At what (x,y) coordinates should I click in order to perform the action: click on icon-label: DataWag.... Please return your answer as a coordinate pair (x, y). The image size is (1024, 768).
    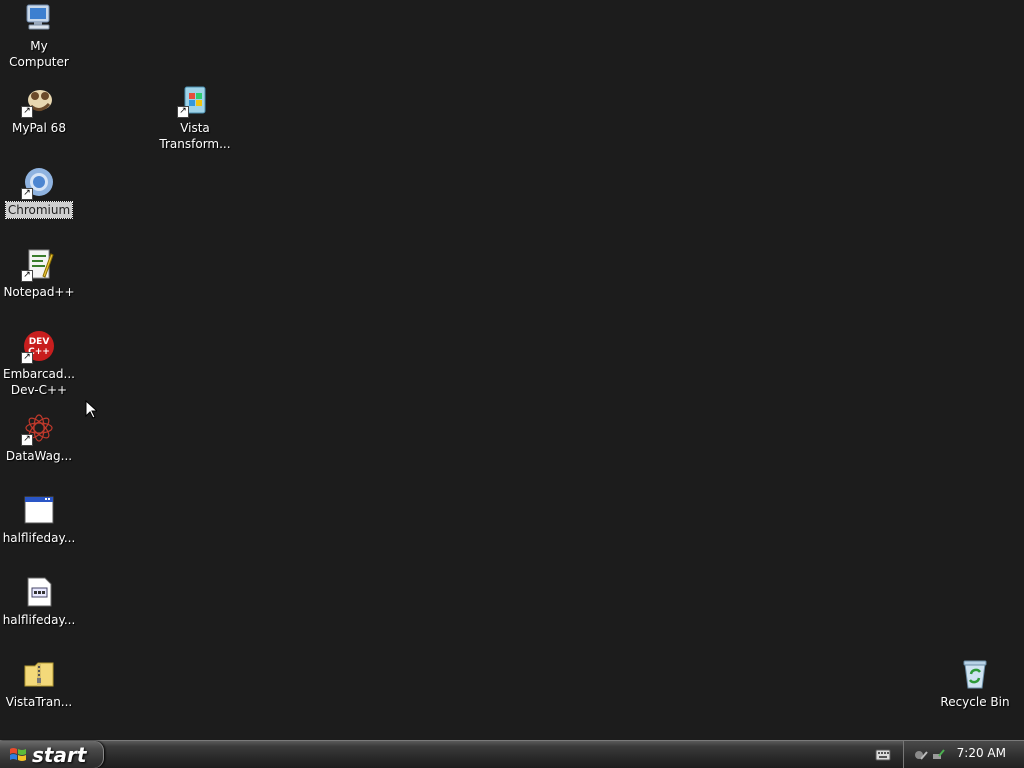
    Looking at the image, I should click on (39, 456).